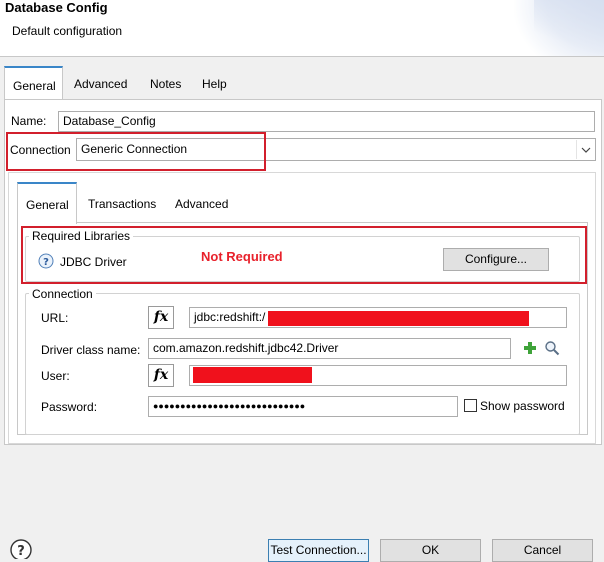  I want to click on inner-tab-general: General, so click(47, 203).